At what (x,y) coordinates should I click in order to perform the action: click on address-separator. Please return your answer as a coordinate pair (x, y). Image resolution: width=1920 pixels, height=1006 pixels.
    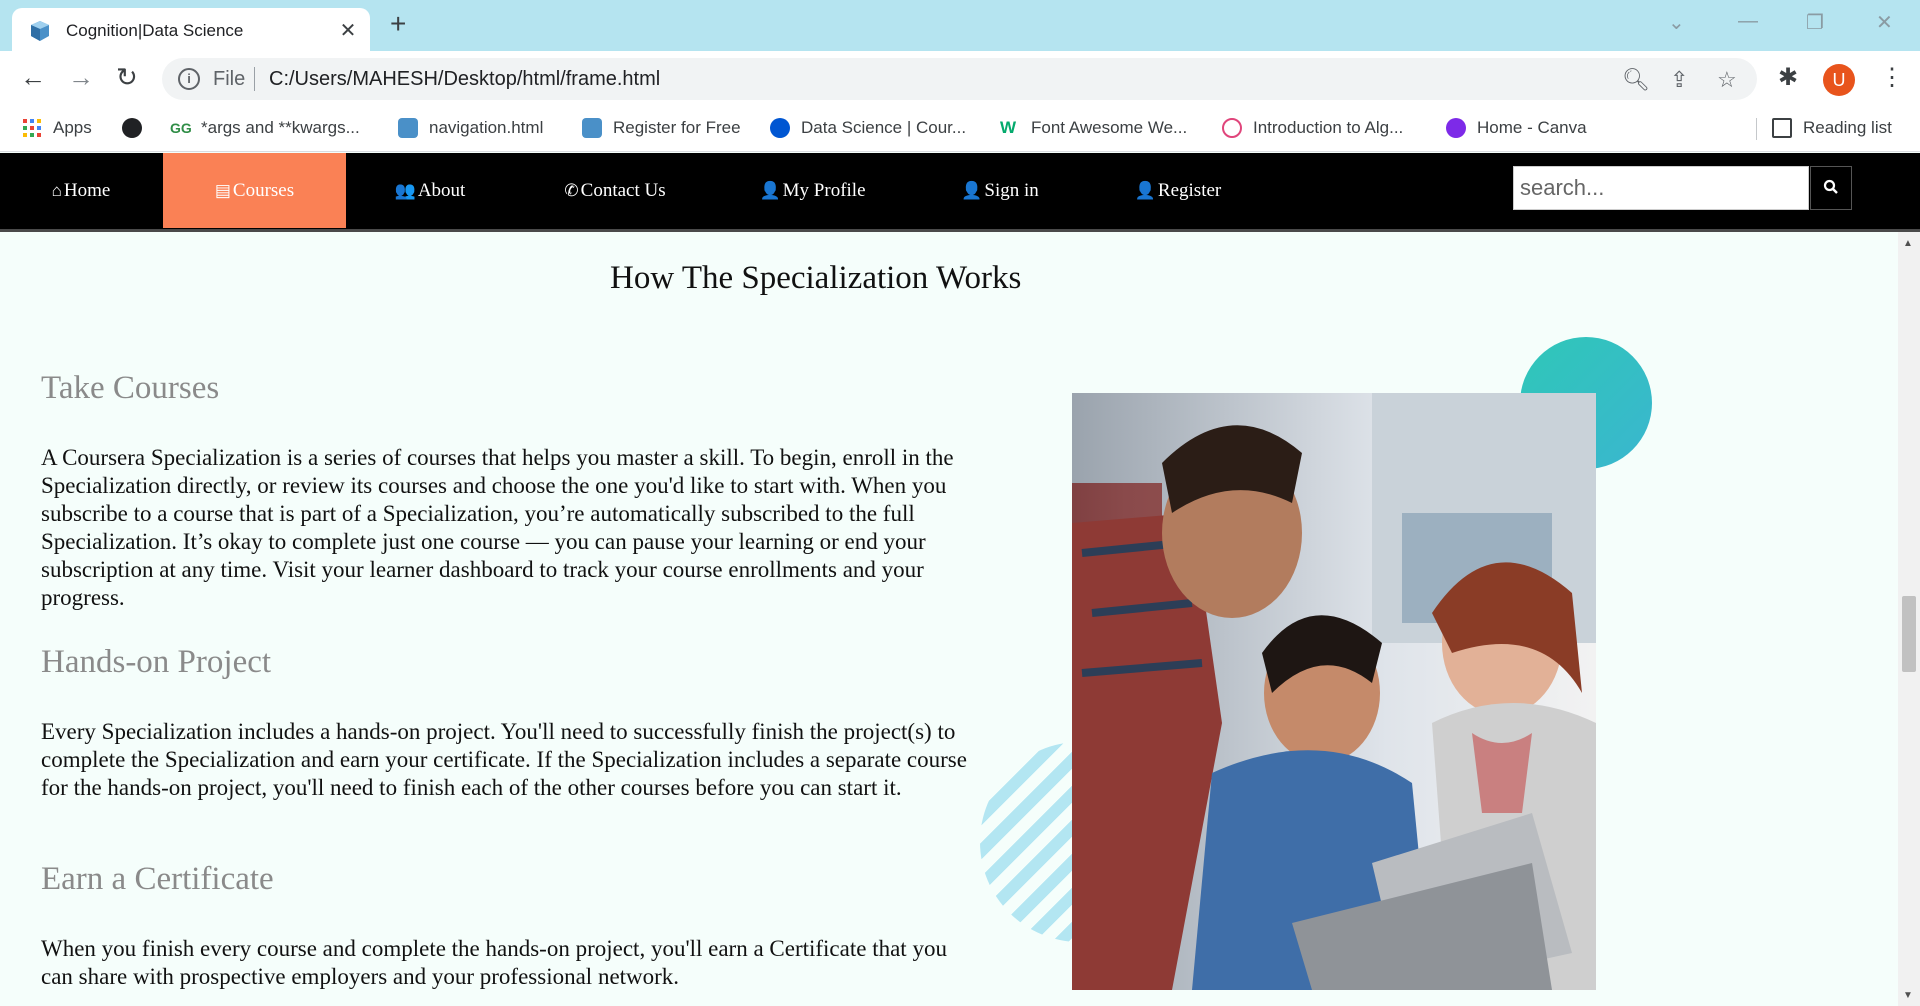
    Looking at the image, I should click on (254, 79).